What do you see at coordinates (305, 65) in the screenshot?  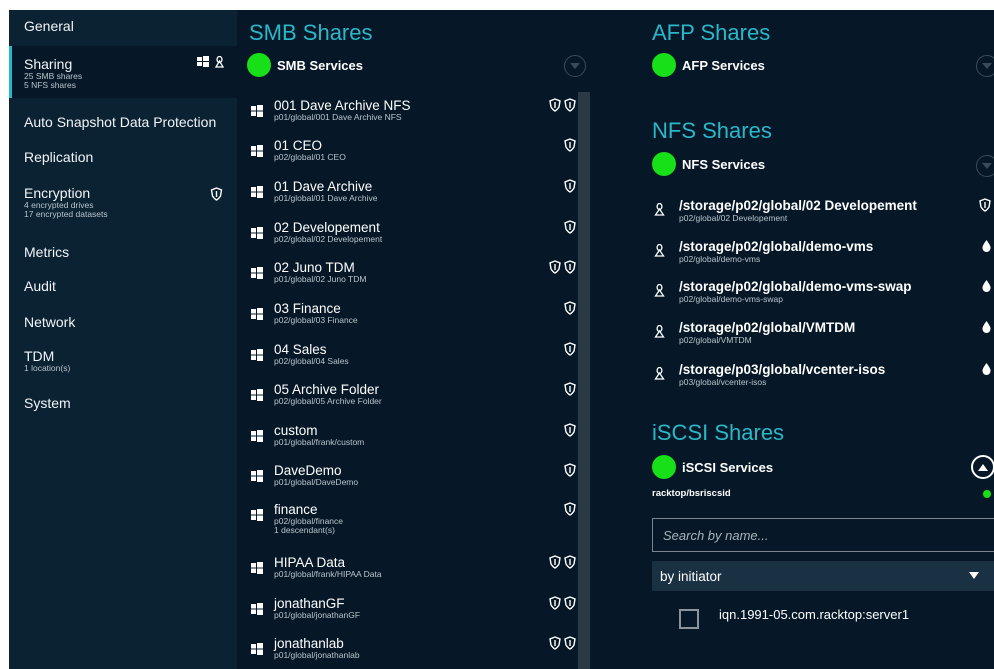 I see `smb-services-toggle: SMB Services` at bounding box center [305, 65].